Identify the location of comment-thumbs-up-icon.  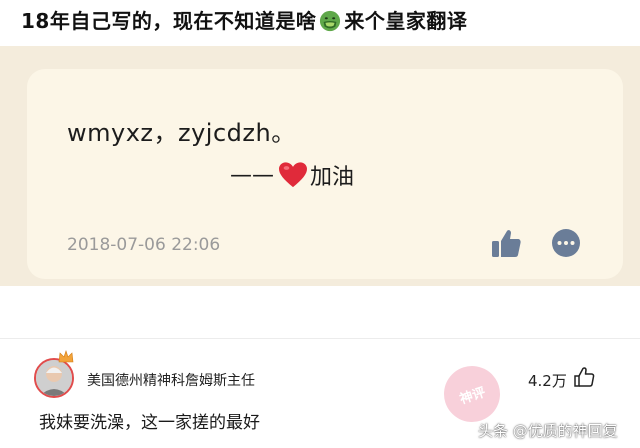
(584, 377).